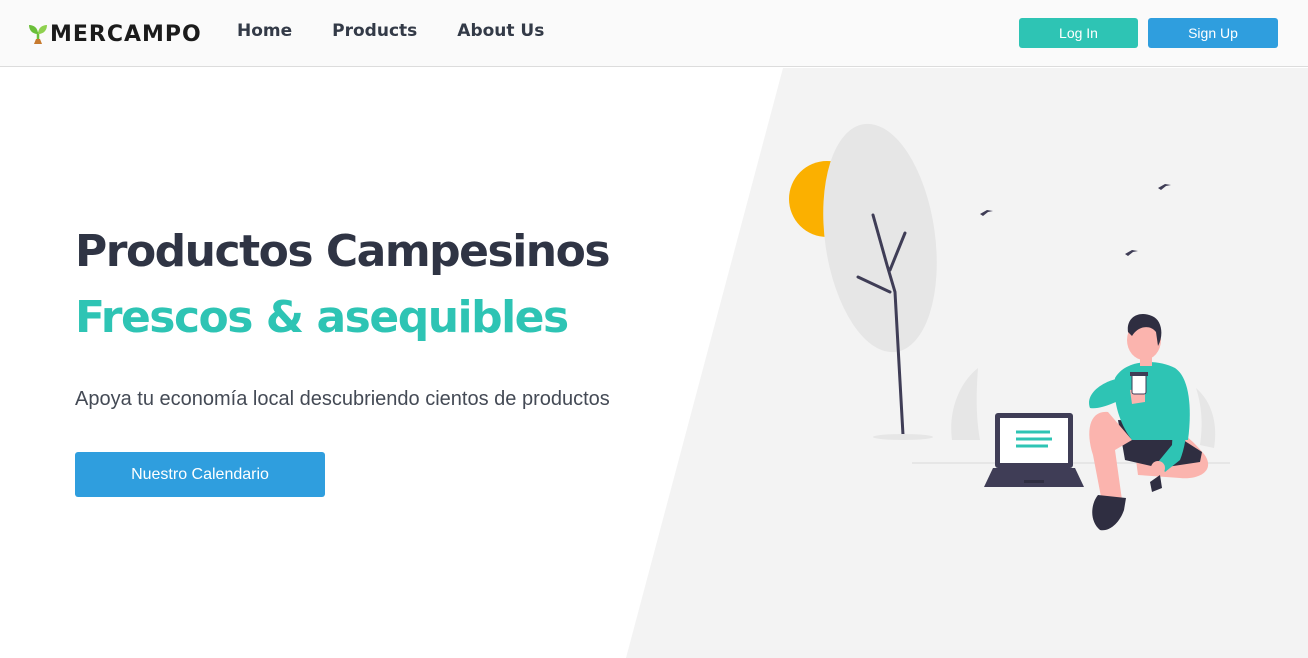 The width and height of the screenshot is (1308, 658). What do you see at coordinates (500, 31) in the screenshot?
I see `nav-link-about-us: About Us` at bounding box center [500, 31].